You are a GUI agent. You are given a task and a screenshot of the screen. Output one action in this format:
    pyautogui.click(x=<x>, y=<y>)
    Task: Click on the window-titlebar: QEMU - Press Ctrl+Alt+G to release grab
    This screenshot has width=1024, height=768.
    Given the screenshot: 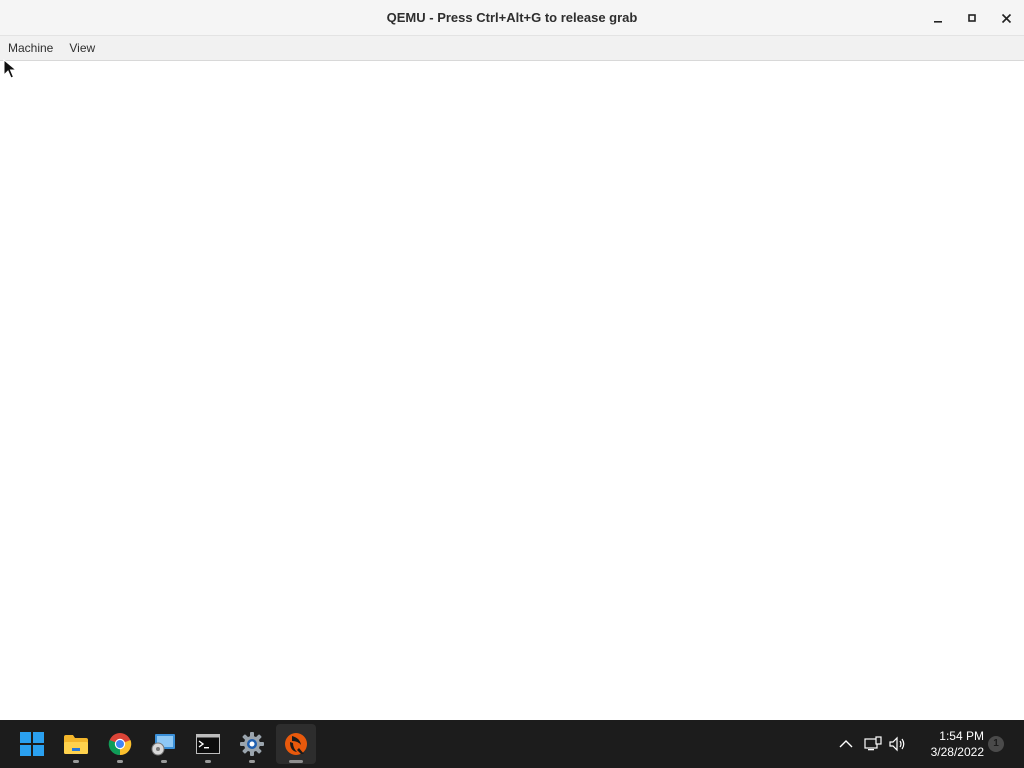 What is the action you would take?
    pyautogui.click(x=512, y=18)
    